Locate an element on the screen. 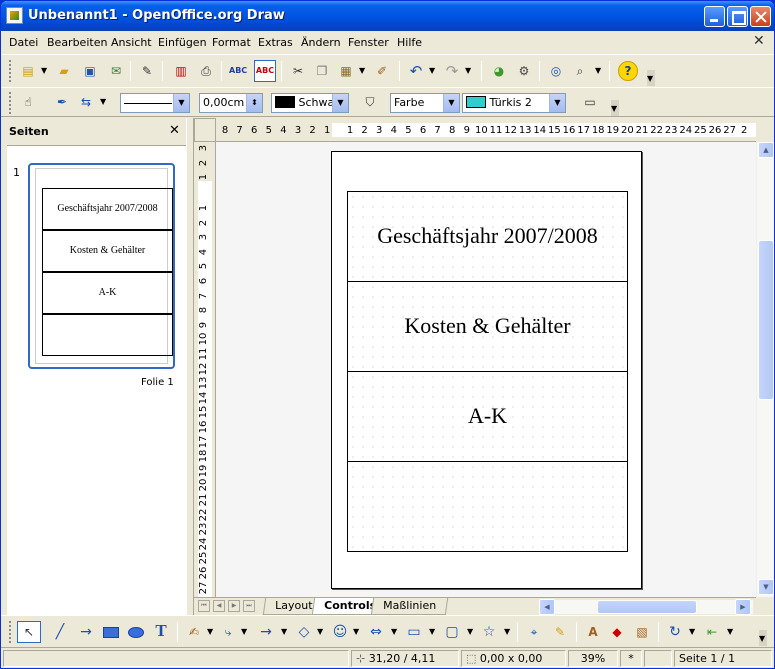 The height and width of the screenshot is (669, 775). tab-dimension-lines: Maßlinien is located at coordinates (409, 606).